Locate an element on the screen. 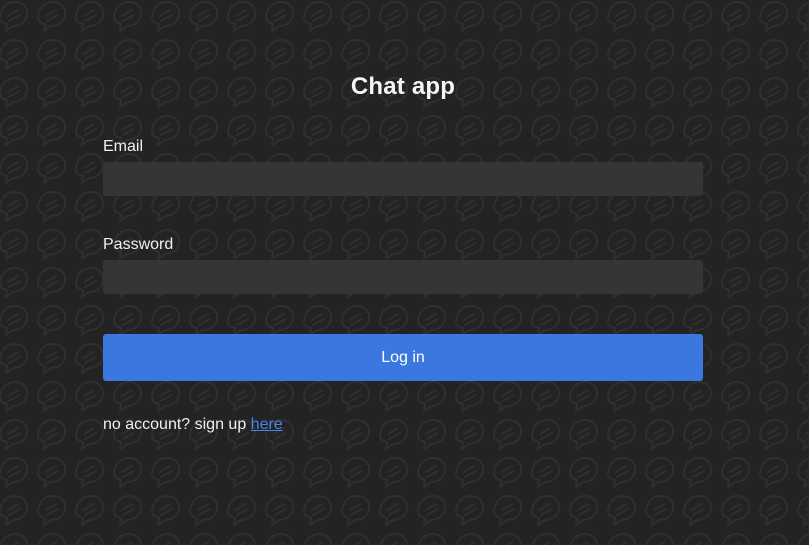  password-label: Password is located at coordinates (138, 244).